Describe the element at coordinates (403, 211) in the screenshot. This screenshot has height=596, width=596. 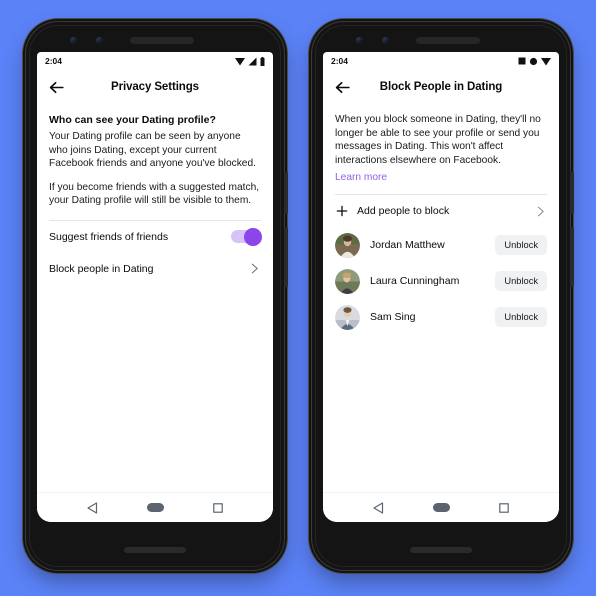
I see `row-label-add-people: Add people to block` at that location.